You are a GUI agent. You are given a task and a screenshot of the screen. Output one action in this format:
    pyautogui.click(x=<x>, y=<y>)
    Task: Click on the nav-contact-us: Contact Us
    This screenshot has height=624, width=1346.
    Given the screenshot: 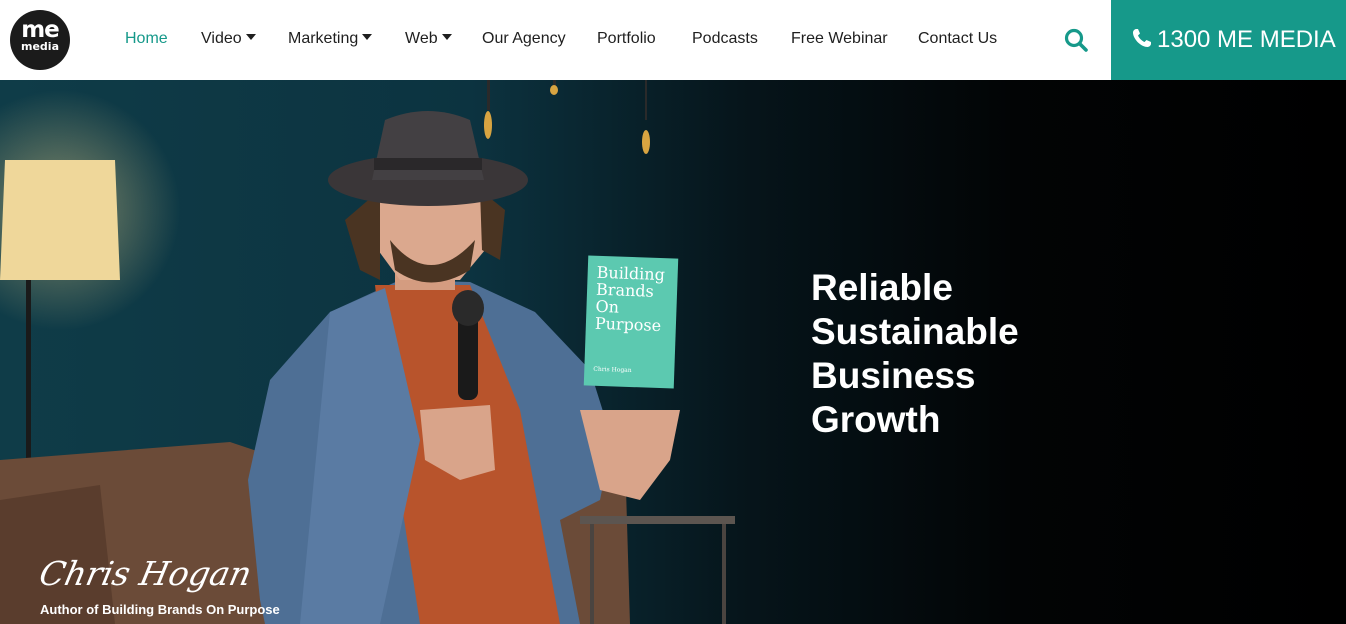 What is the action you would take?
    pyautogui.click(x=957, y=39)
    